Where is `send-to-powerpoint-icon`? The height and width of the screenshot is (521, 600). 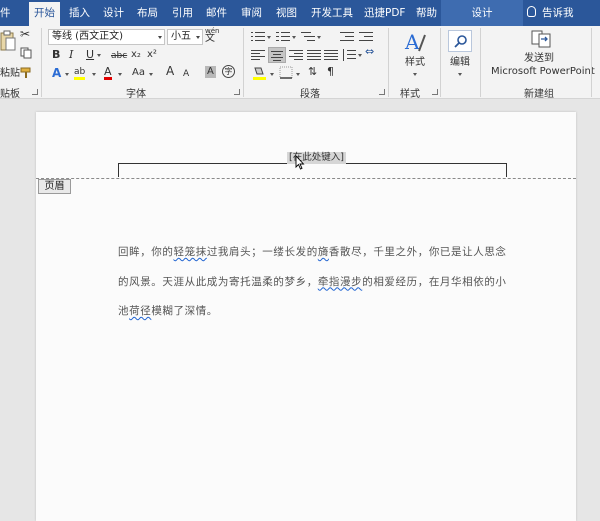
send-to-powerpoint-icon is located at coordinates (541, 39).